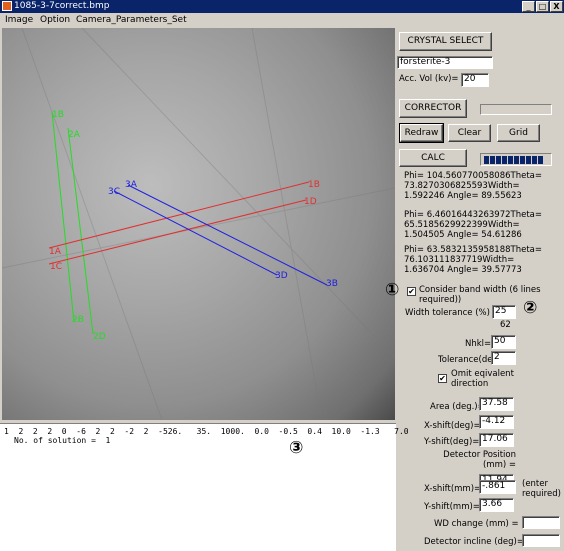 This screenshot has height=551, width=564. I want to click on tolerance-field: 2, so click(503, 358).